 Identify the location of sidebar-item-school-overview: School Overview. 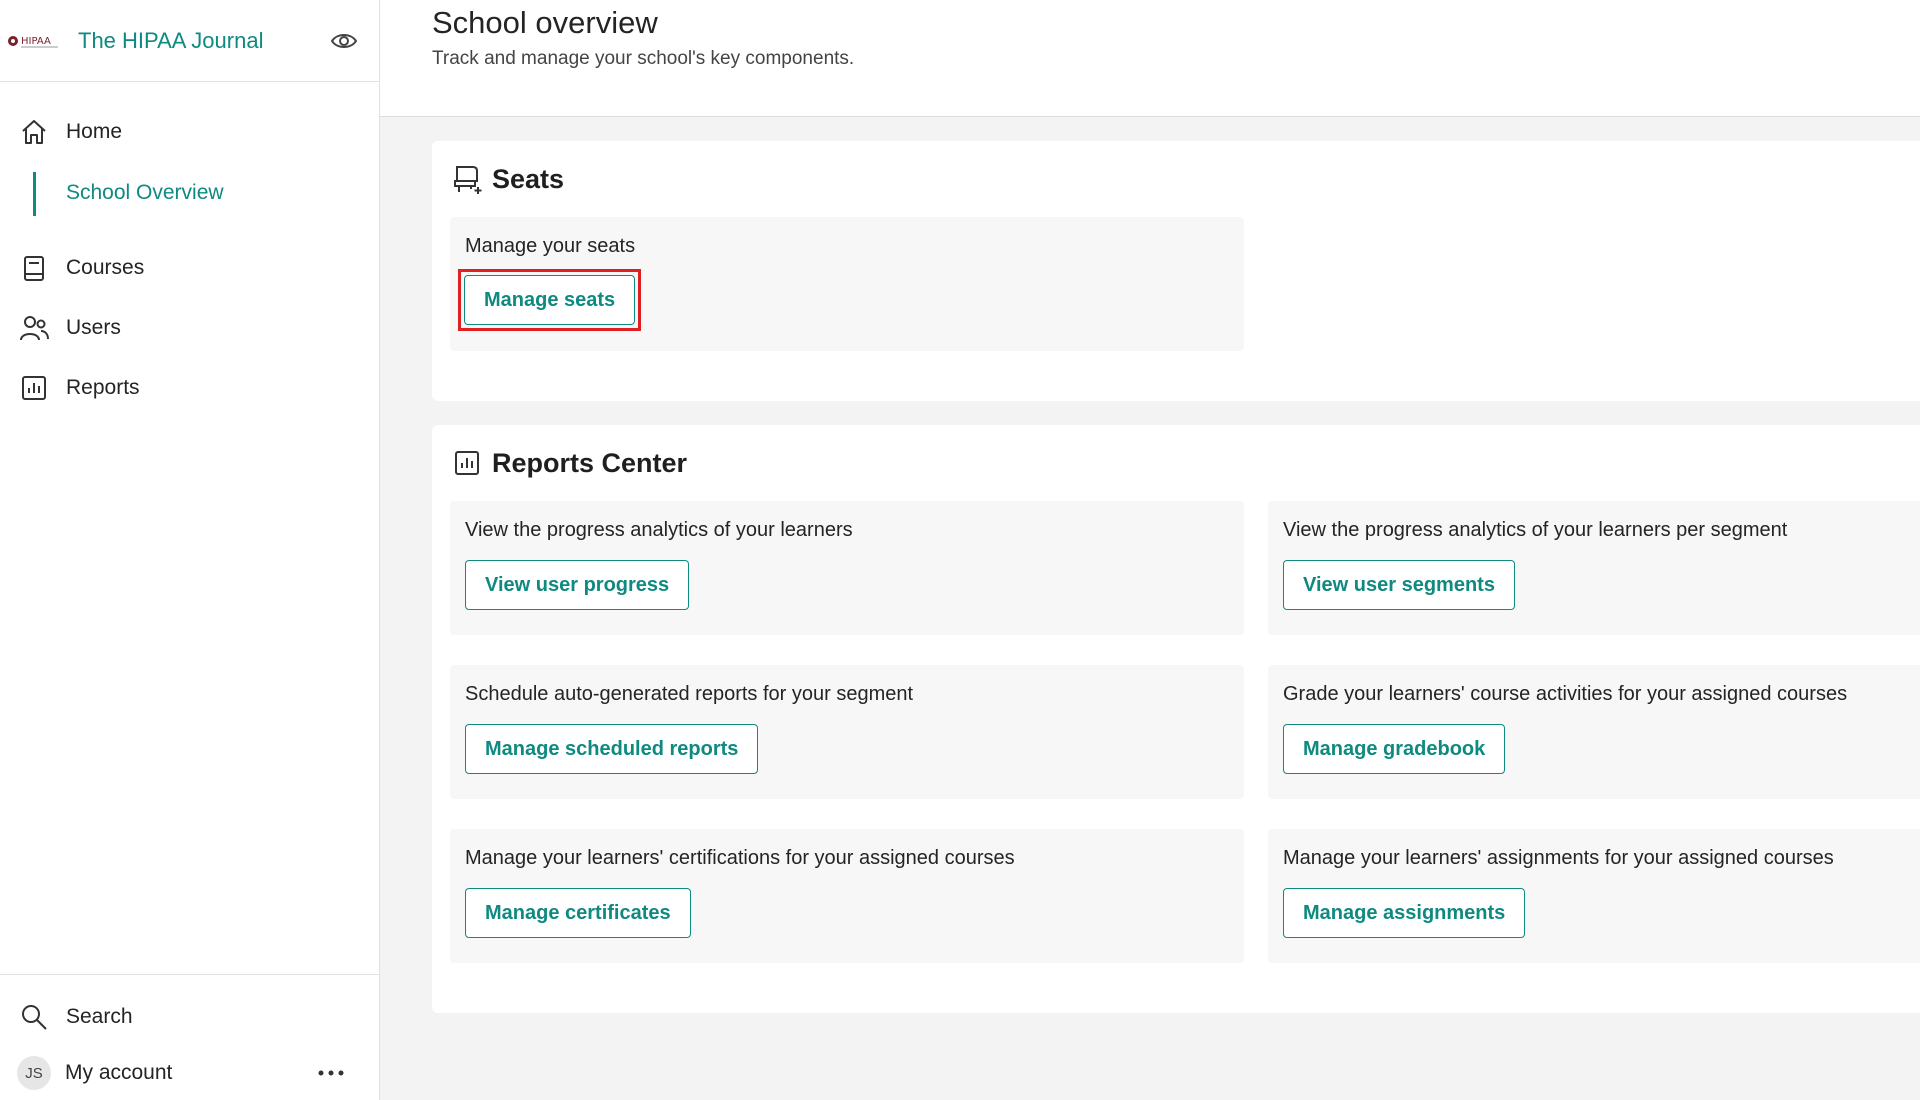
(189, 193).